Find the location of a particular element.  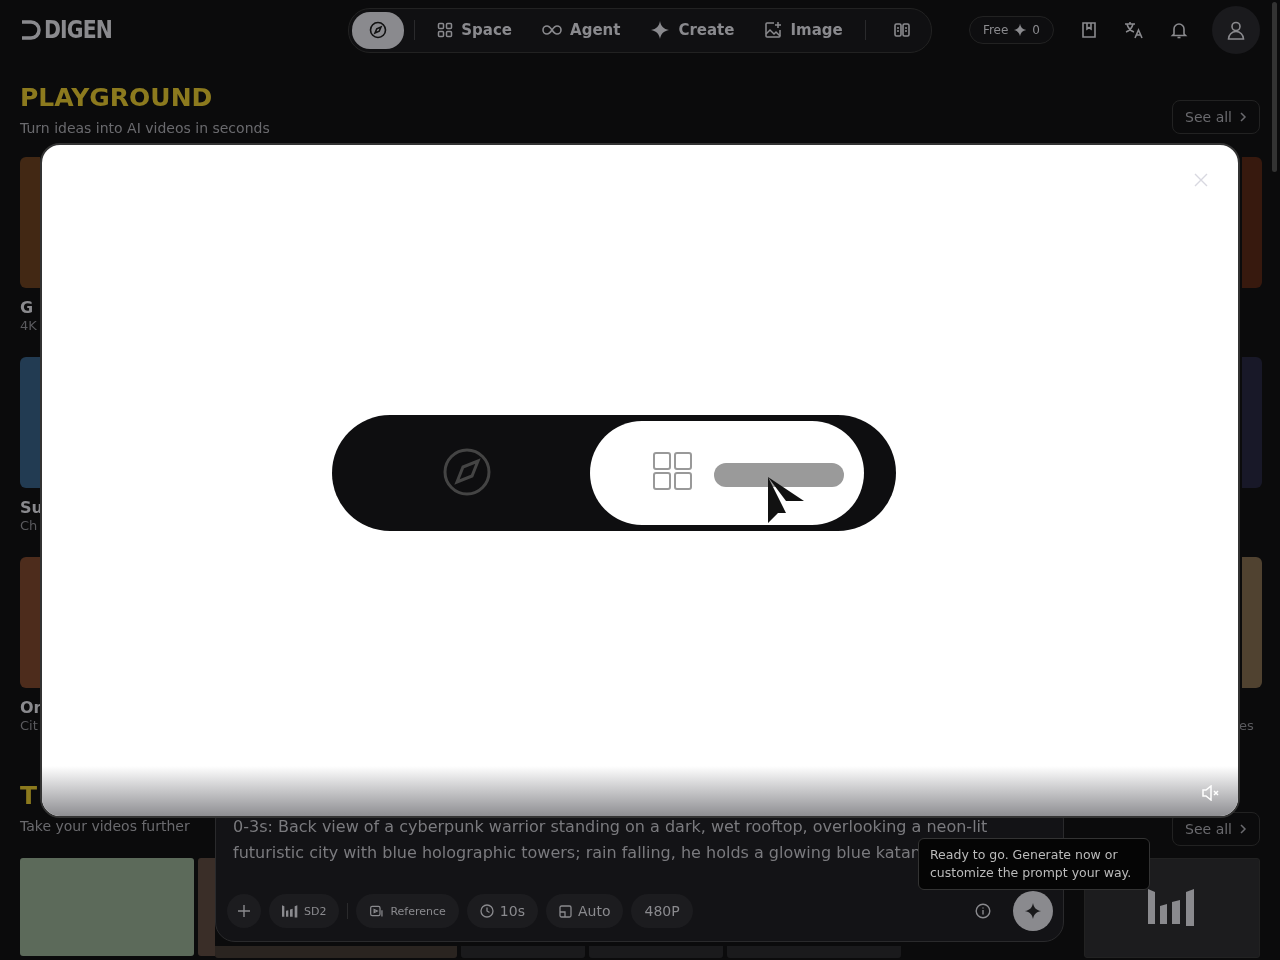

aspect-ratio-button: Auto is located at coordinates (584, 911).